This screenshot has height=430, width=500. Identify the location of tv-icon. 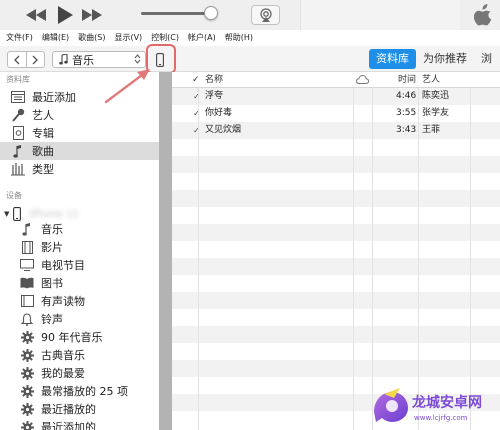
(27, 265).